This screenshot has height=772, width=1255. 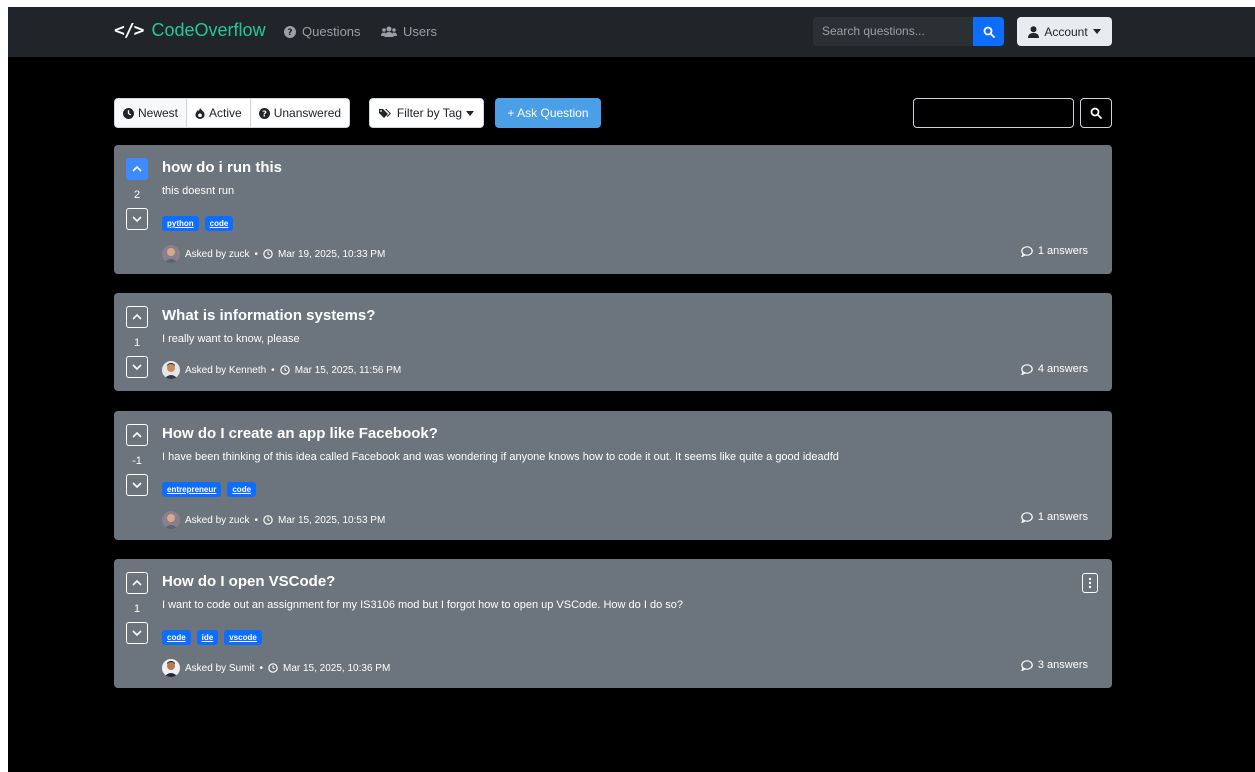 I want to click on users-icon, so click(x=389, y=31).